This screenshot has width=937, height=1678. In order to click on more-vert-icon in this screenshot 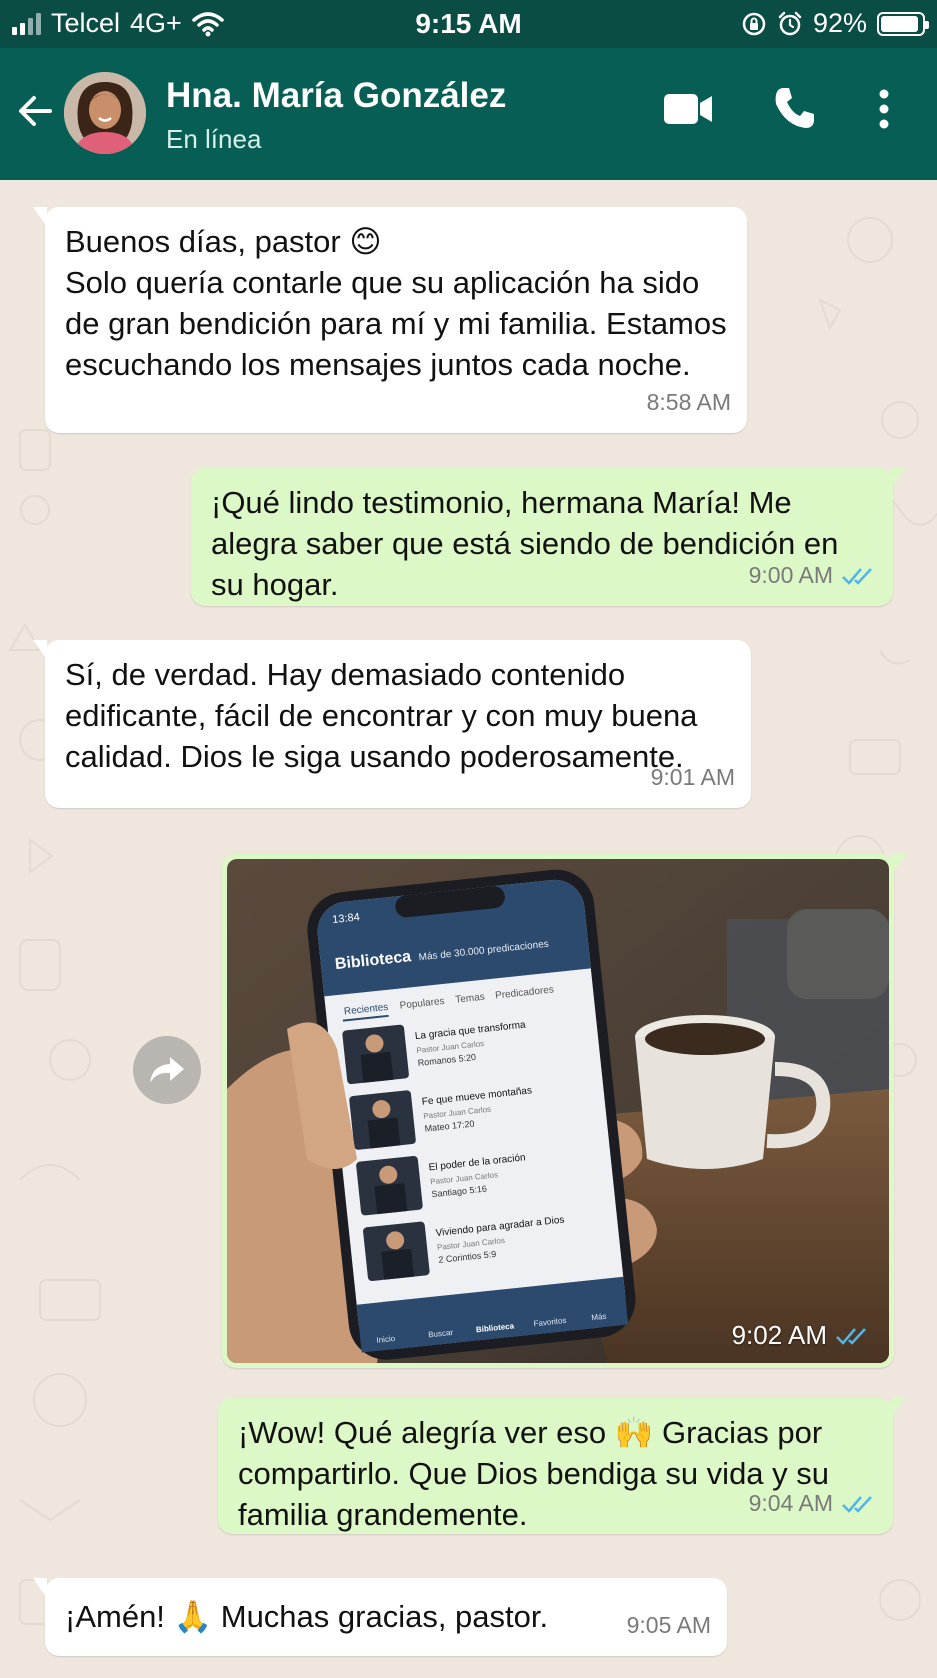, I will do `click(884, 109)`.